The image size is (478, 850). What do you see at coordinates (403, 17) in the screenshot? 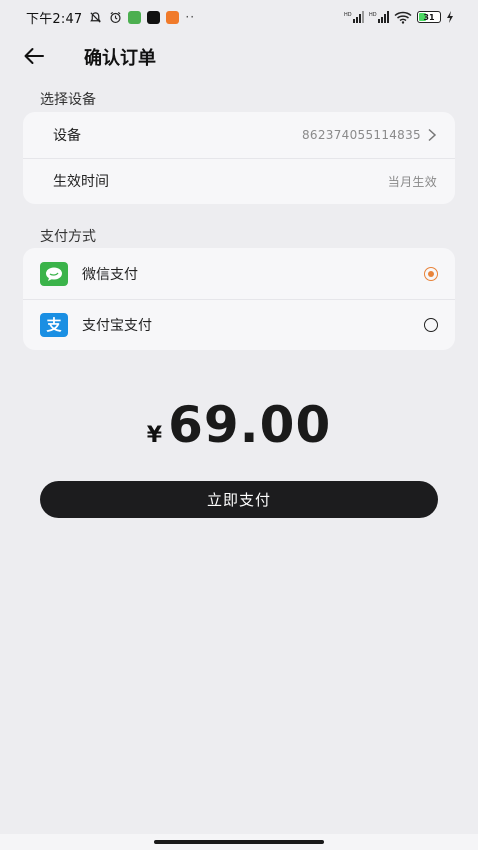
I see `wifi-icon` at bounding box center [403, 17].